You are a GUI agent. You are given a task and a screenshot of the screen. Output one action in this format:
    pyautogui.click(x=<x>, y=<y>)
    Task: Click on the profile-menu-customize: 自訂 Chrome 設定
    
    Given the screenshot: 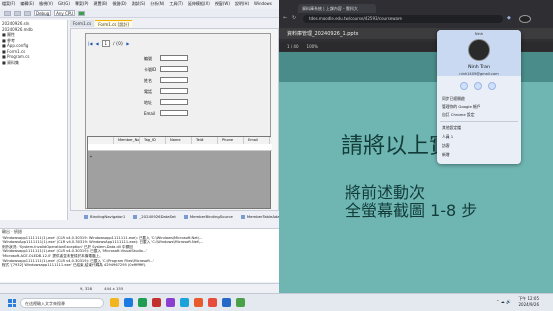 What is the action you would take?
    pyautogui.click(x=458, y=115)
    